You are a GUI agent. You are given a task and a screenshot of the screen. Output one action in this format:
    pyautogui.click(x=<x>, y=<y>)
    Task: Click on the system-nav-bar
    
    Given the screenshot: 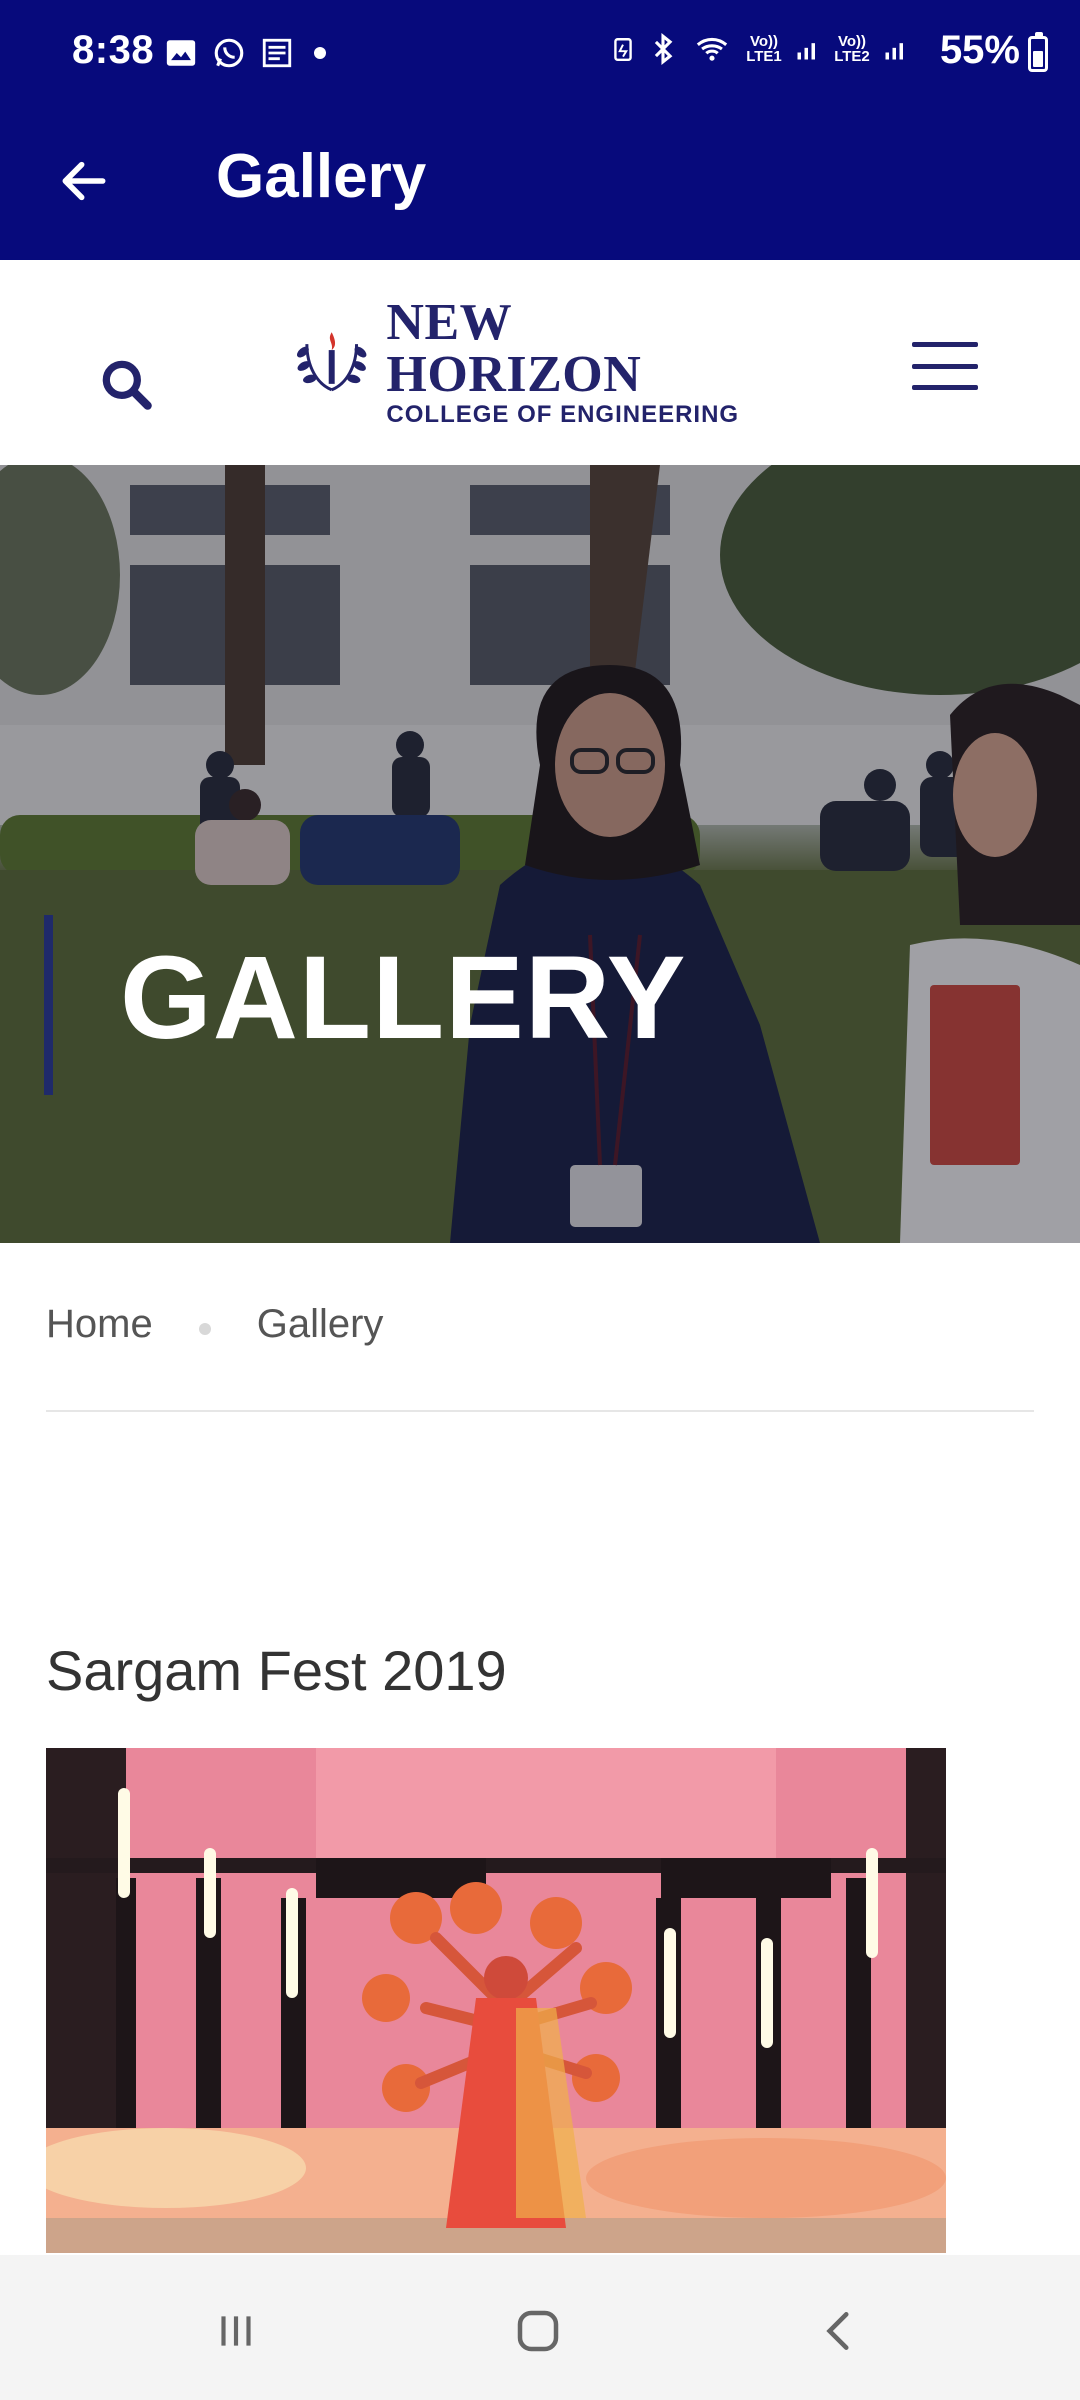 What is the action you would take?
    pyautogui.click(x=540, y=2327)
    